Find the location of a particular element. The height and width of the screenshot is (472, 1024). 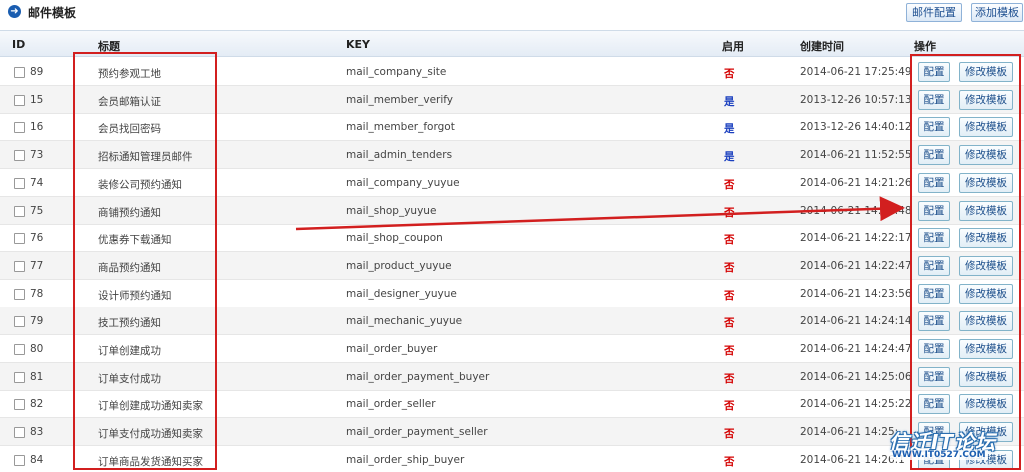

annotation-arrow is located at coordinates (600, 213).